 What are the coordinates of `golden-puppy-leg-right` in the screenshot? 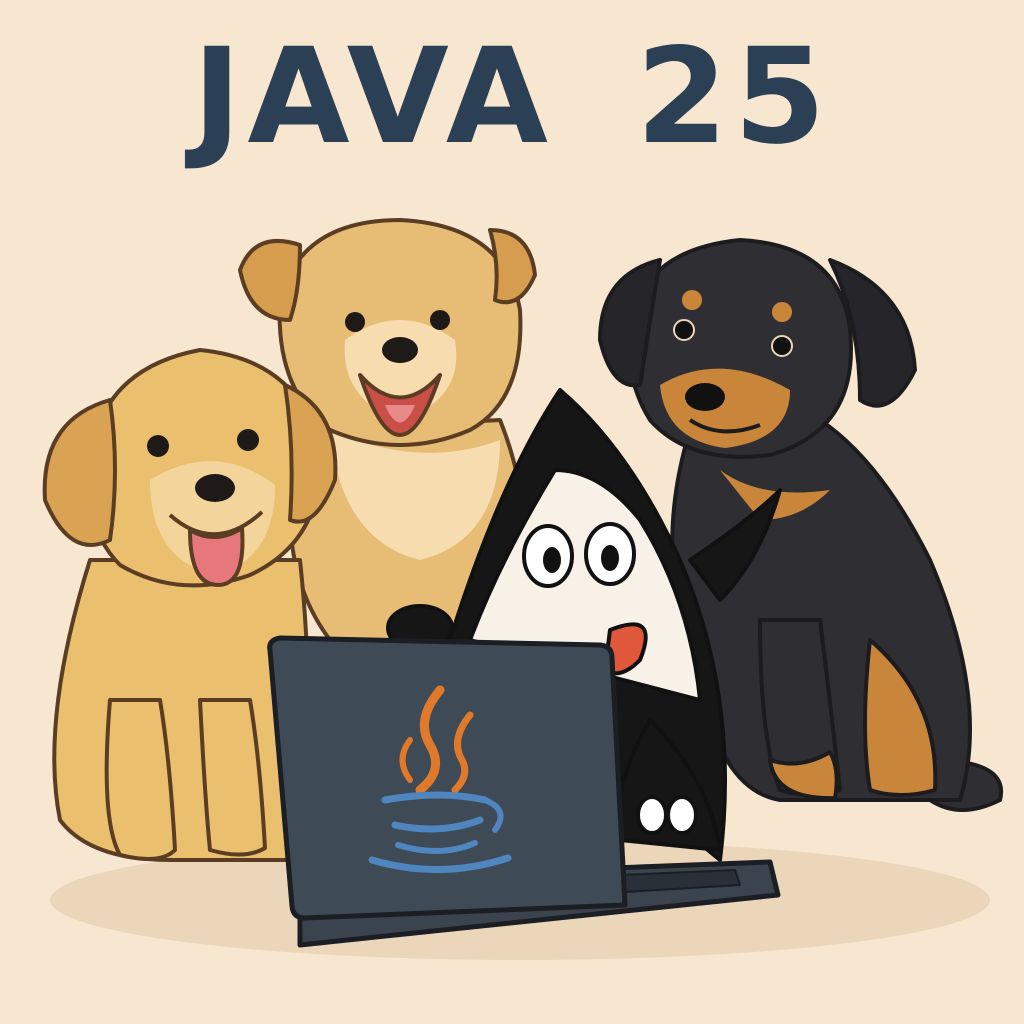 It's located at (232, 777).